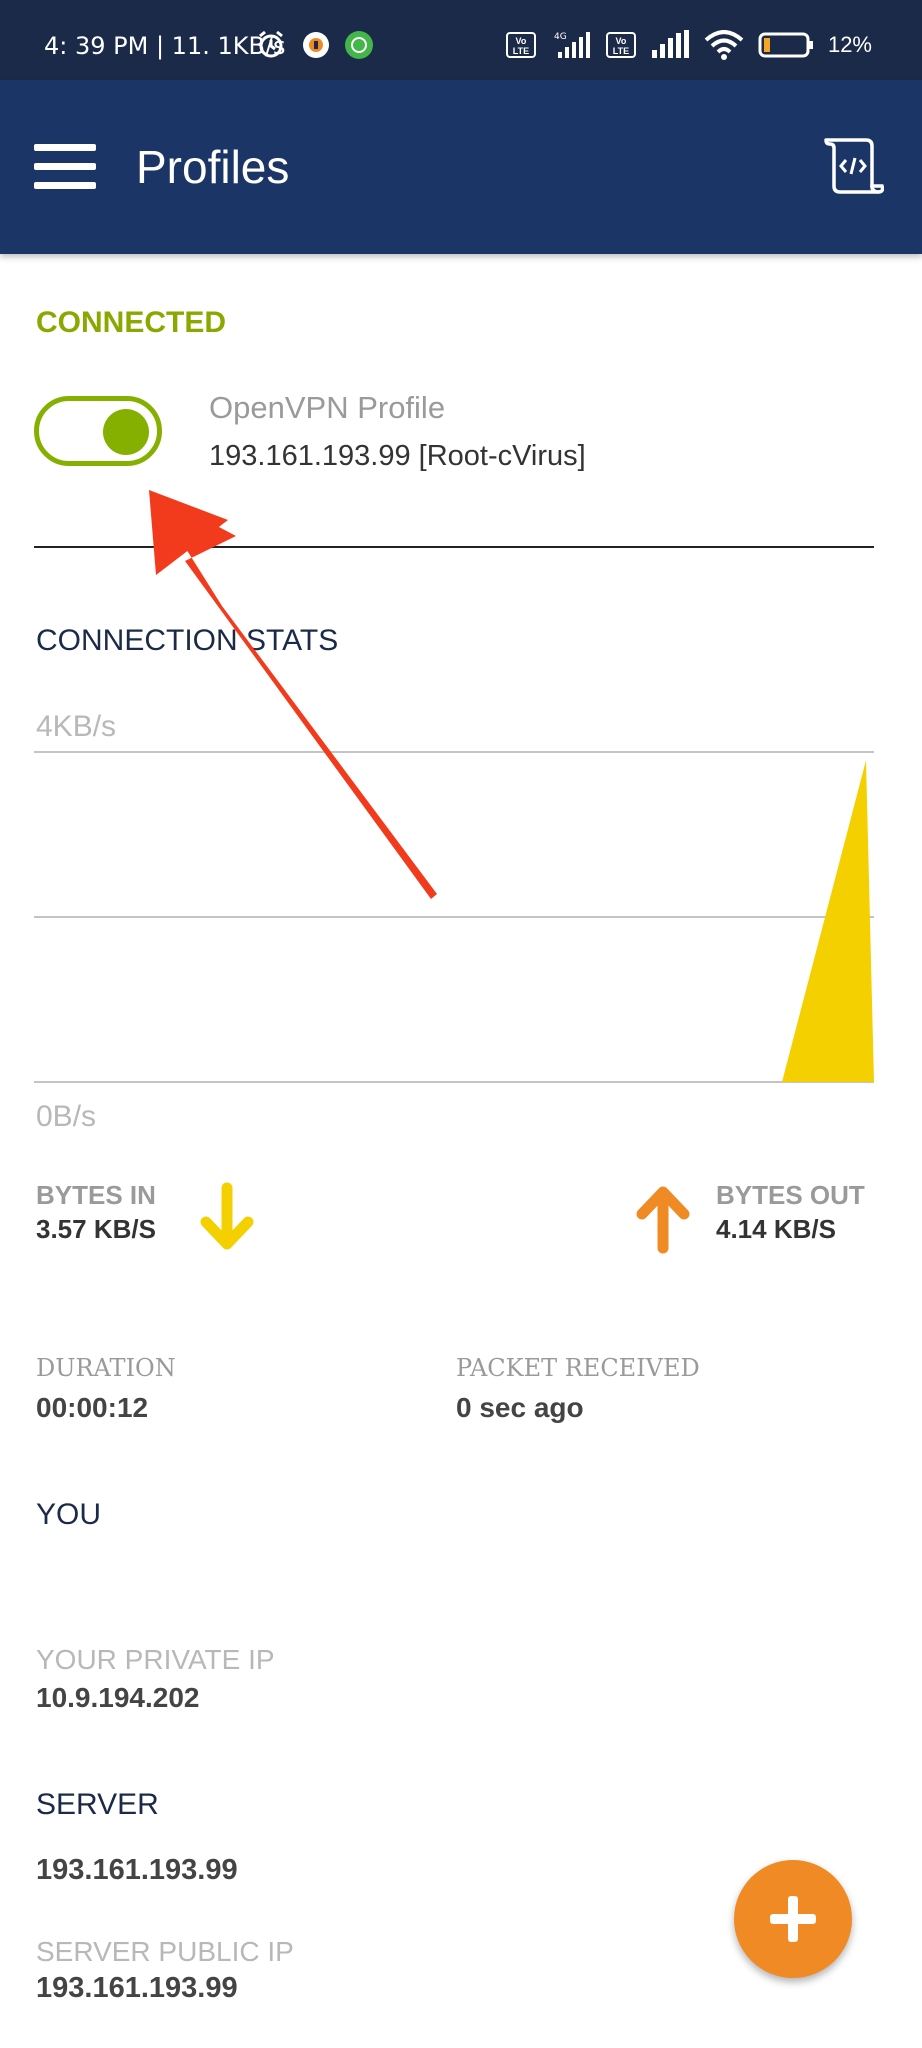 The height and width of the screenshot is (2048, 922). I want to click on duration-value: 00:00:12, so click(92, 1407).